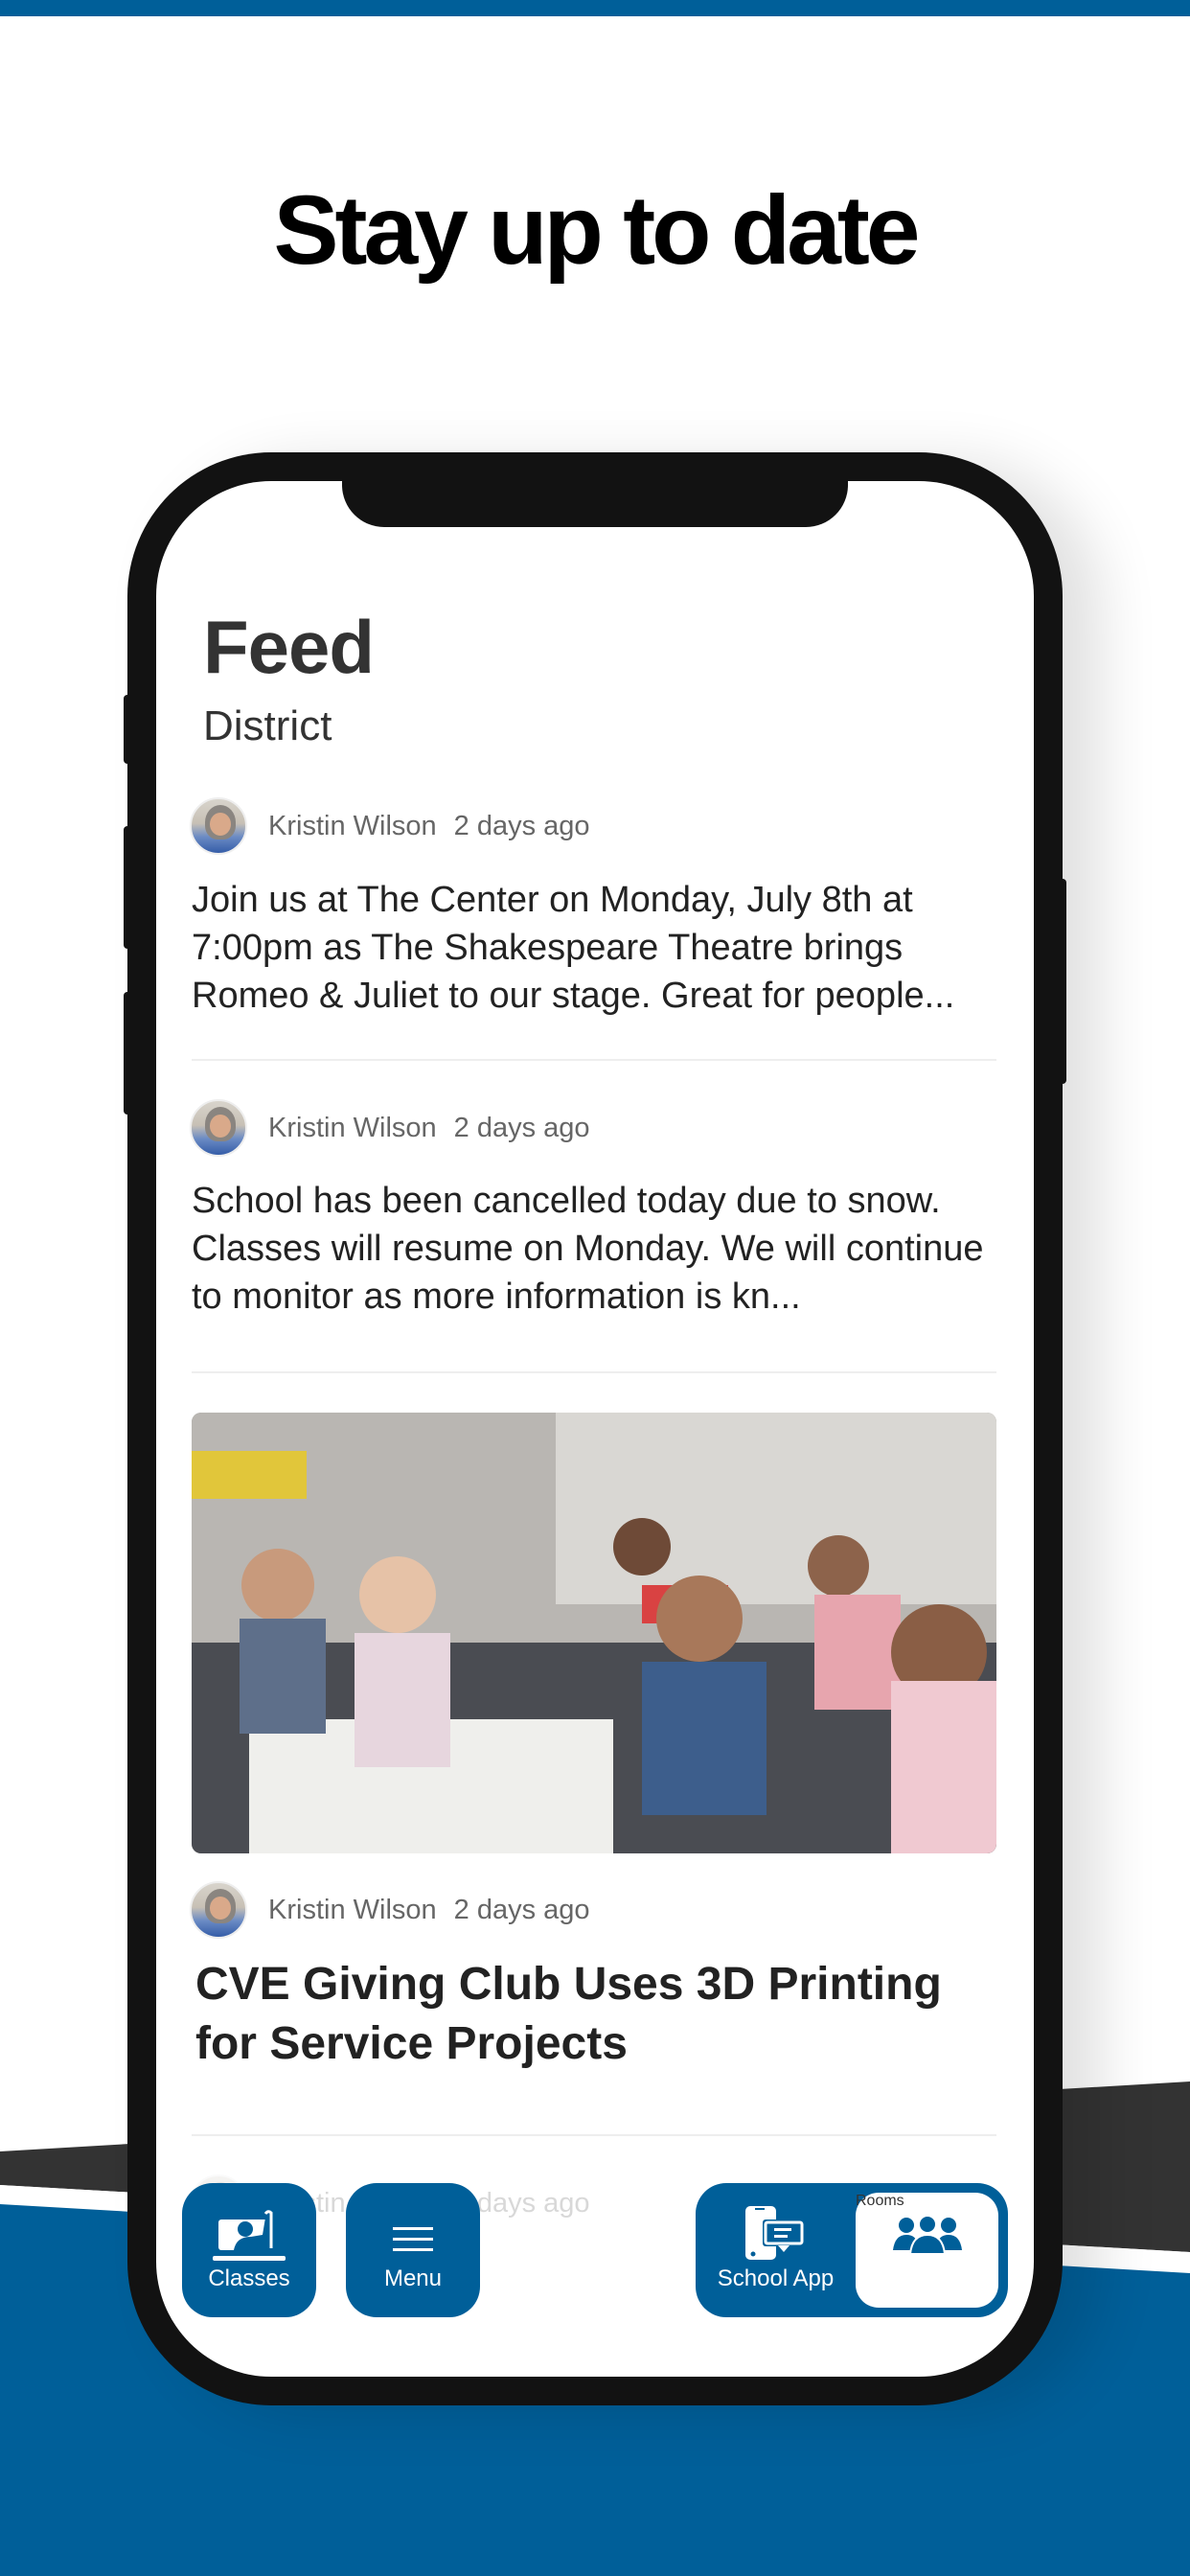  Describe the element at coordinates (1063, 981) in the screenshot. I see `phone-side-button-power` at that location.